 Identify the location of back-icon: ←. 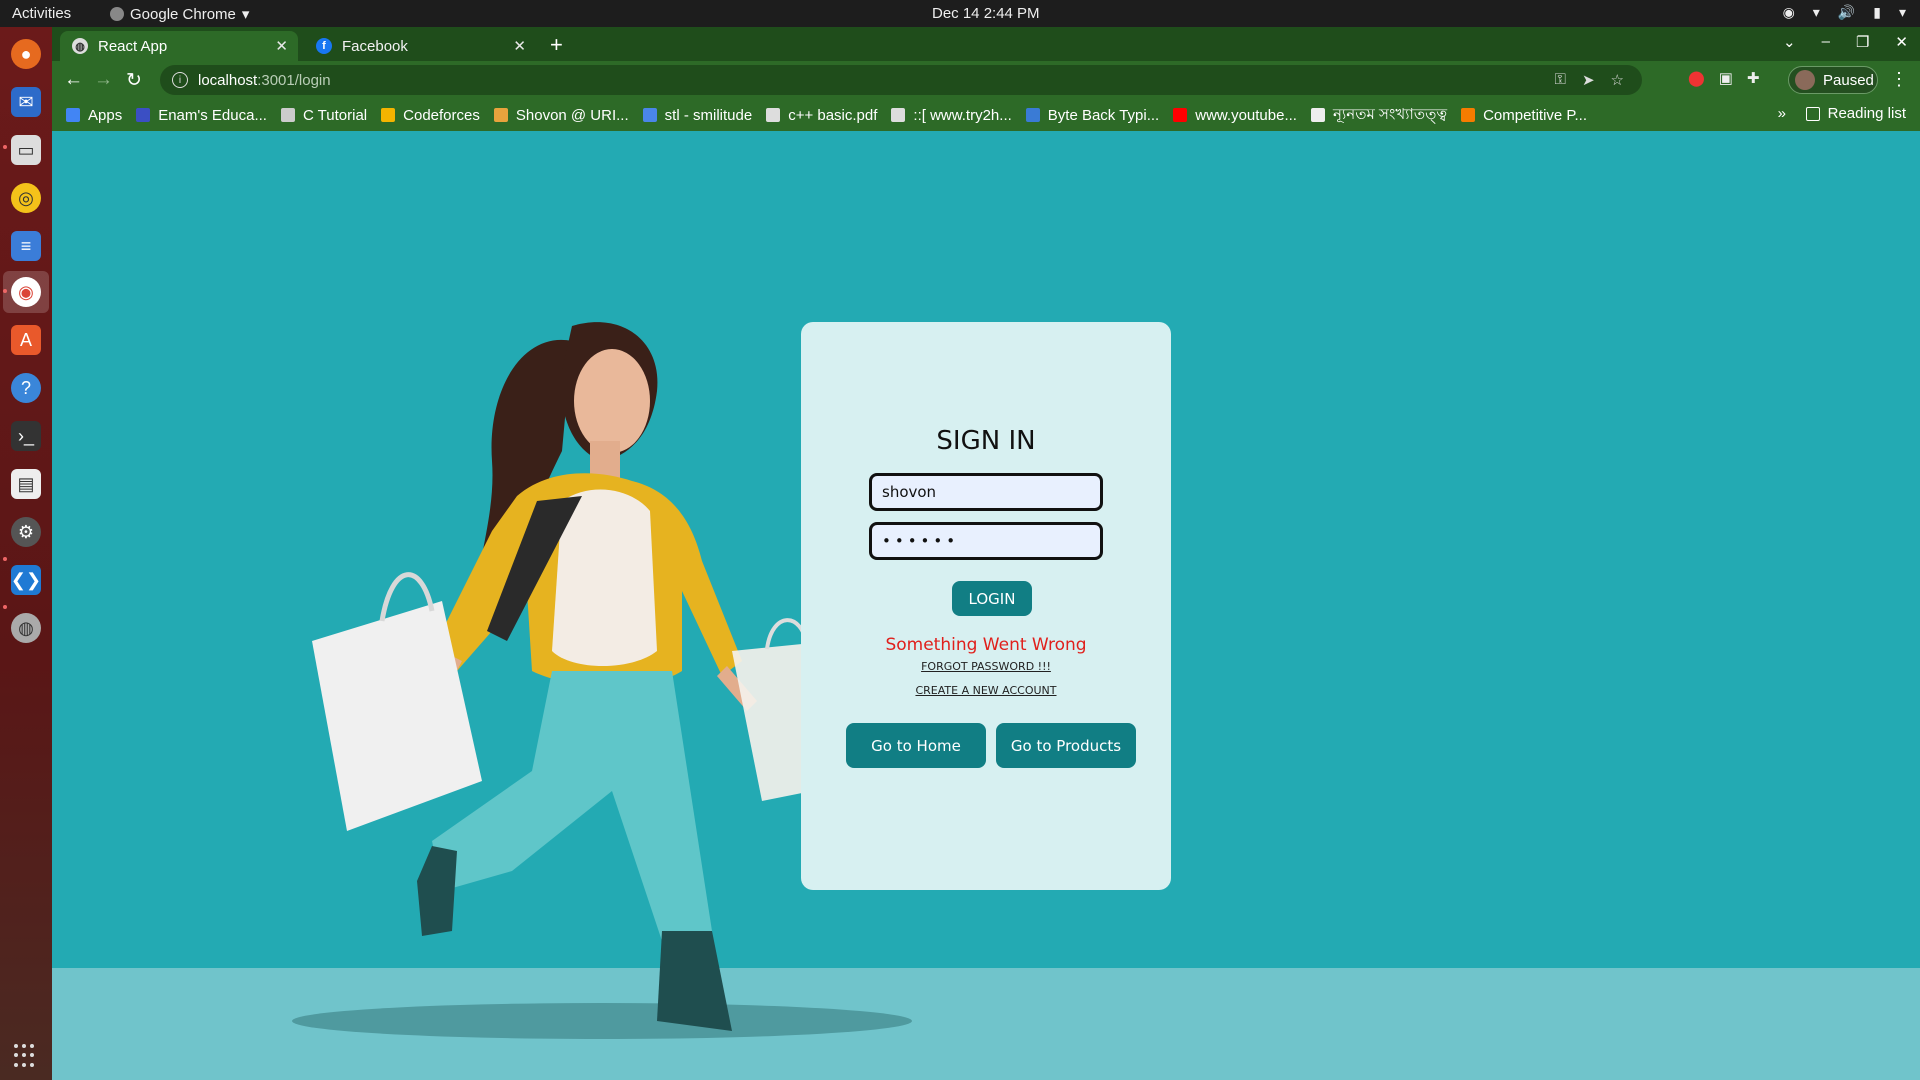
(73, 80).